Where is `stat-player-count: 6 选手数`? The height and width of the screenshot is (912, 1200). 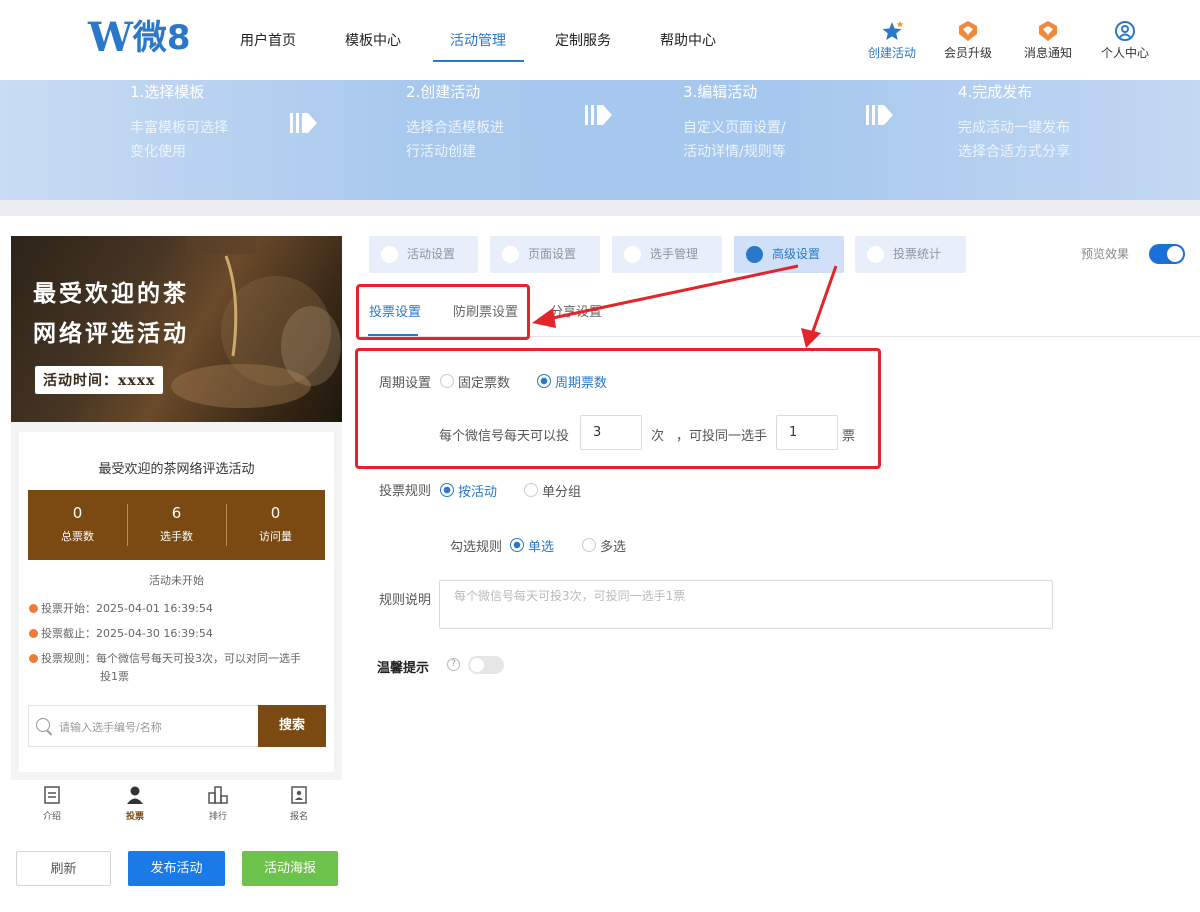 stat-player-count: 6 选手数 is located at coordinates (176, 525).